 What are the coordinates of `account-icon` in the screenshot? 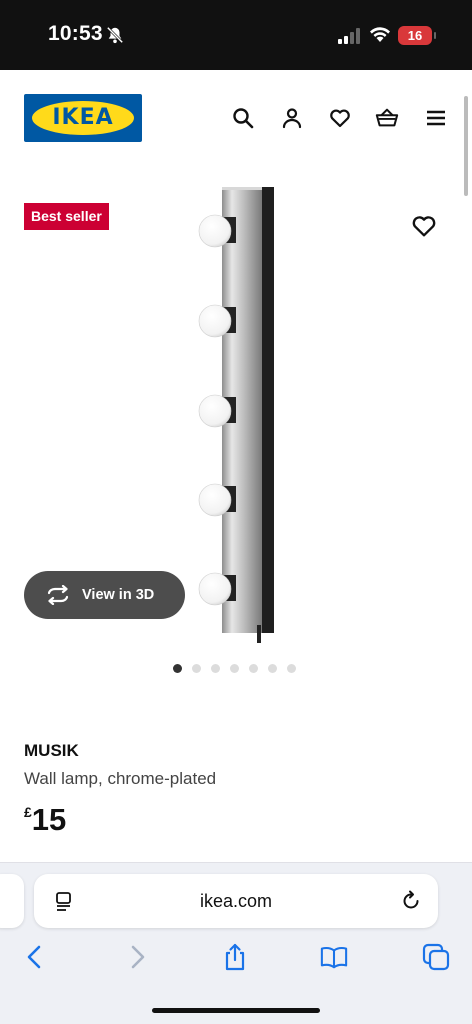 It's located at (292, 118).